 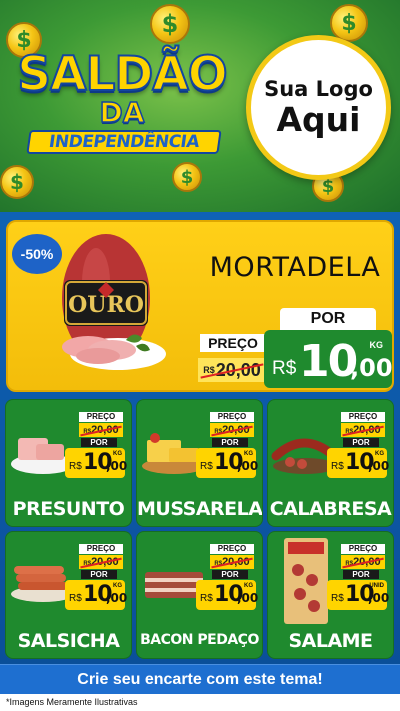 What do you see at coordinates (330, 509) in the screenshot?
I see `product-name: CALABRESA` at bounding box center [330, 509].